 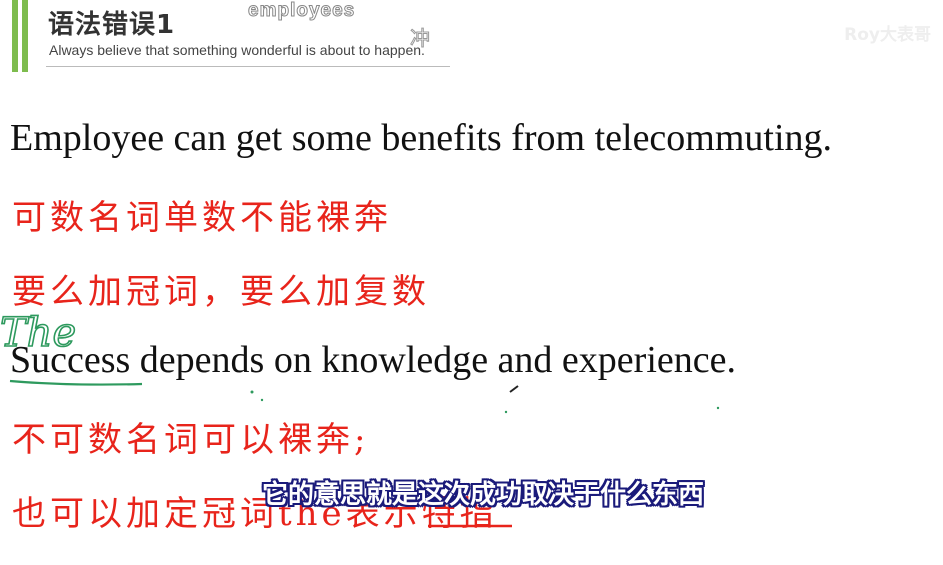 I want to click on handwritten-annotation: The, so click(x=38, y=333).